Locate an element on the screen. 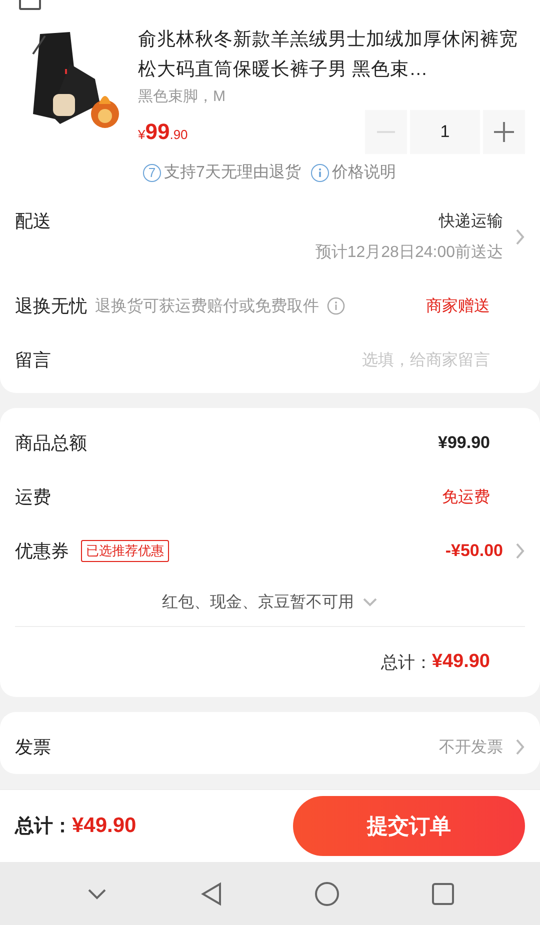  returns-description: 退换货可获运费赔付或免费取件 is located at coordinates (207, 306).